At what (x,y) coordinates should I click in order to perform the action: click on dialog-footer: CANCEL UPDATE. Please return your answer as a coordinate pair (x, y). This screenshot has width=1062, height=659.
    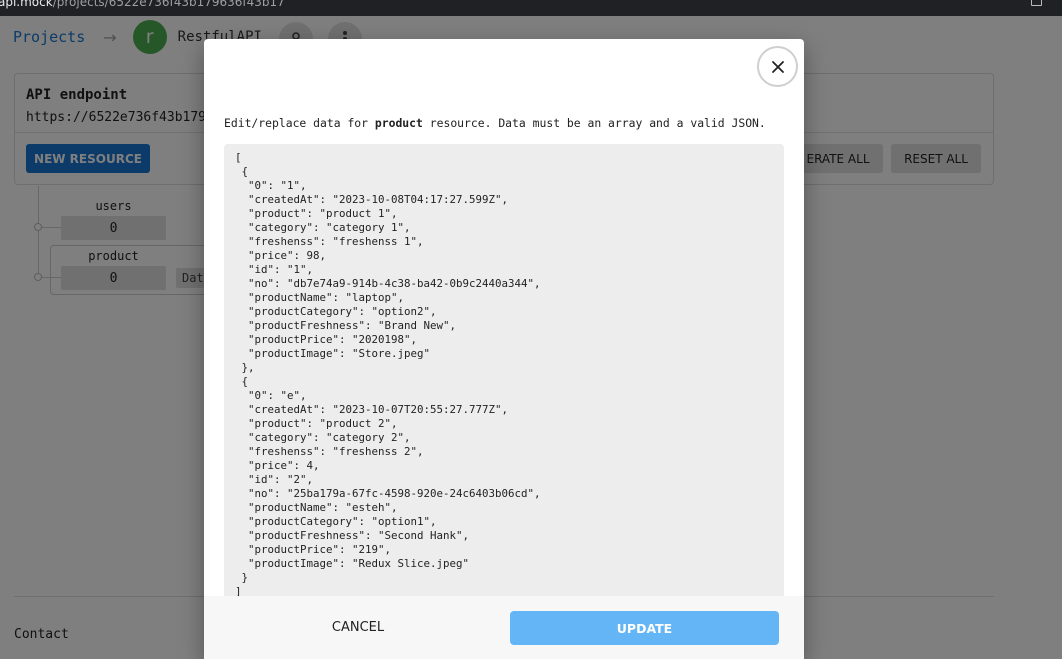
    Looking at the image, I should click on (504, 627).